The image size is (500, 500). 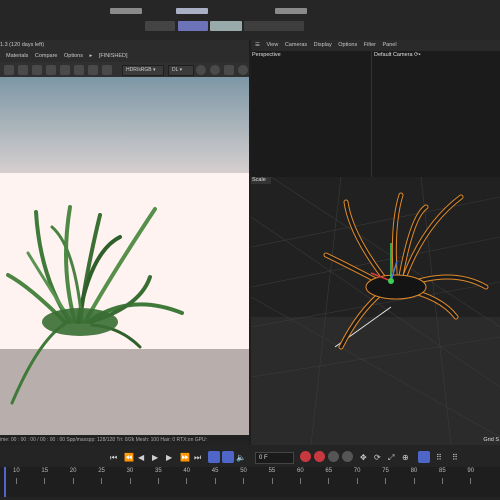 What do you see at coordinates (385, 471) in the screenshot?
I see `timeline-tick-label: 75` at bounding box center [385, 471].